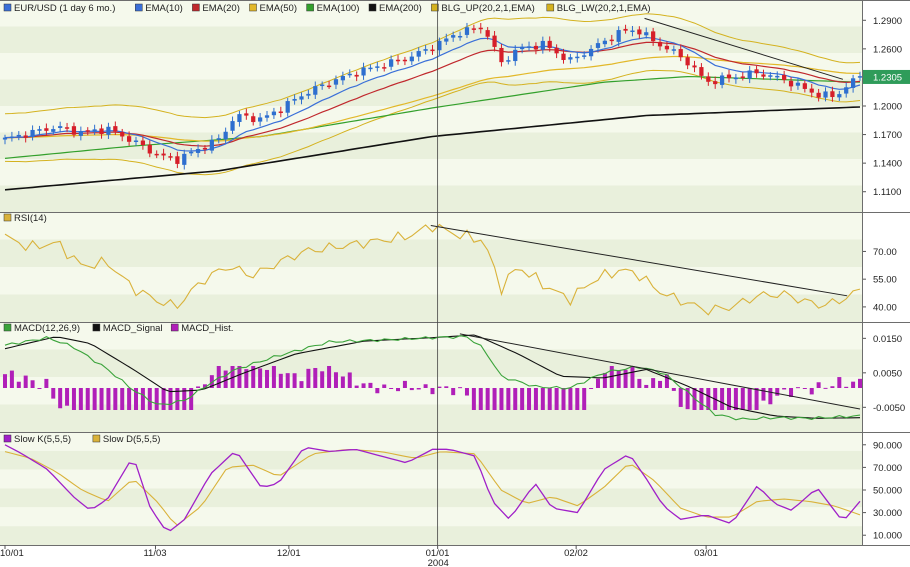  What do you see at coordinates (438, 562) in the screenshot?
I see `x-year-label: 2004` at bounding box center [438, 562].